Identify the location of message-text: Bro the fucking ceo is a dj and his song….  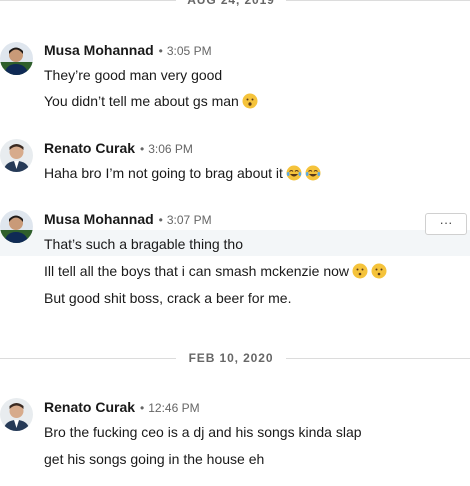
(203, 432).